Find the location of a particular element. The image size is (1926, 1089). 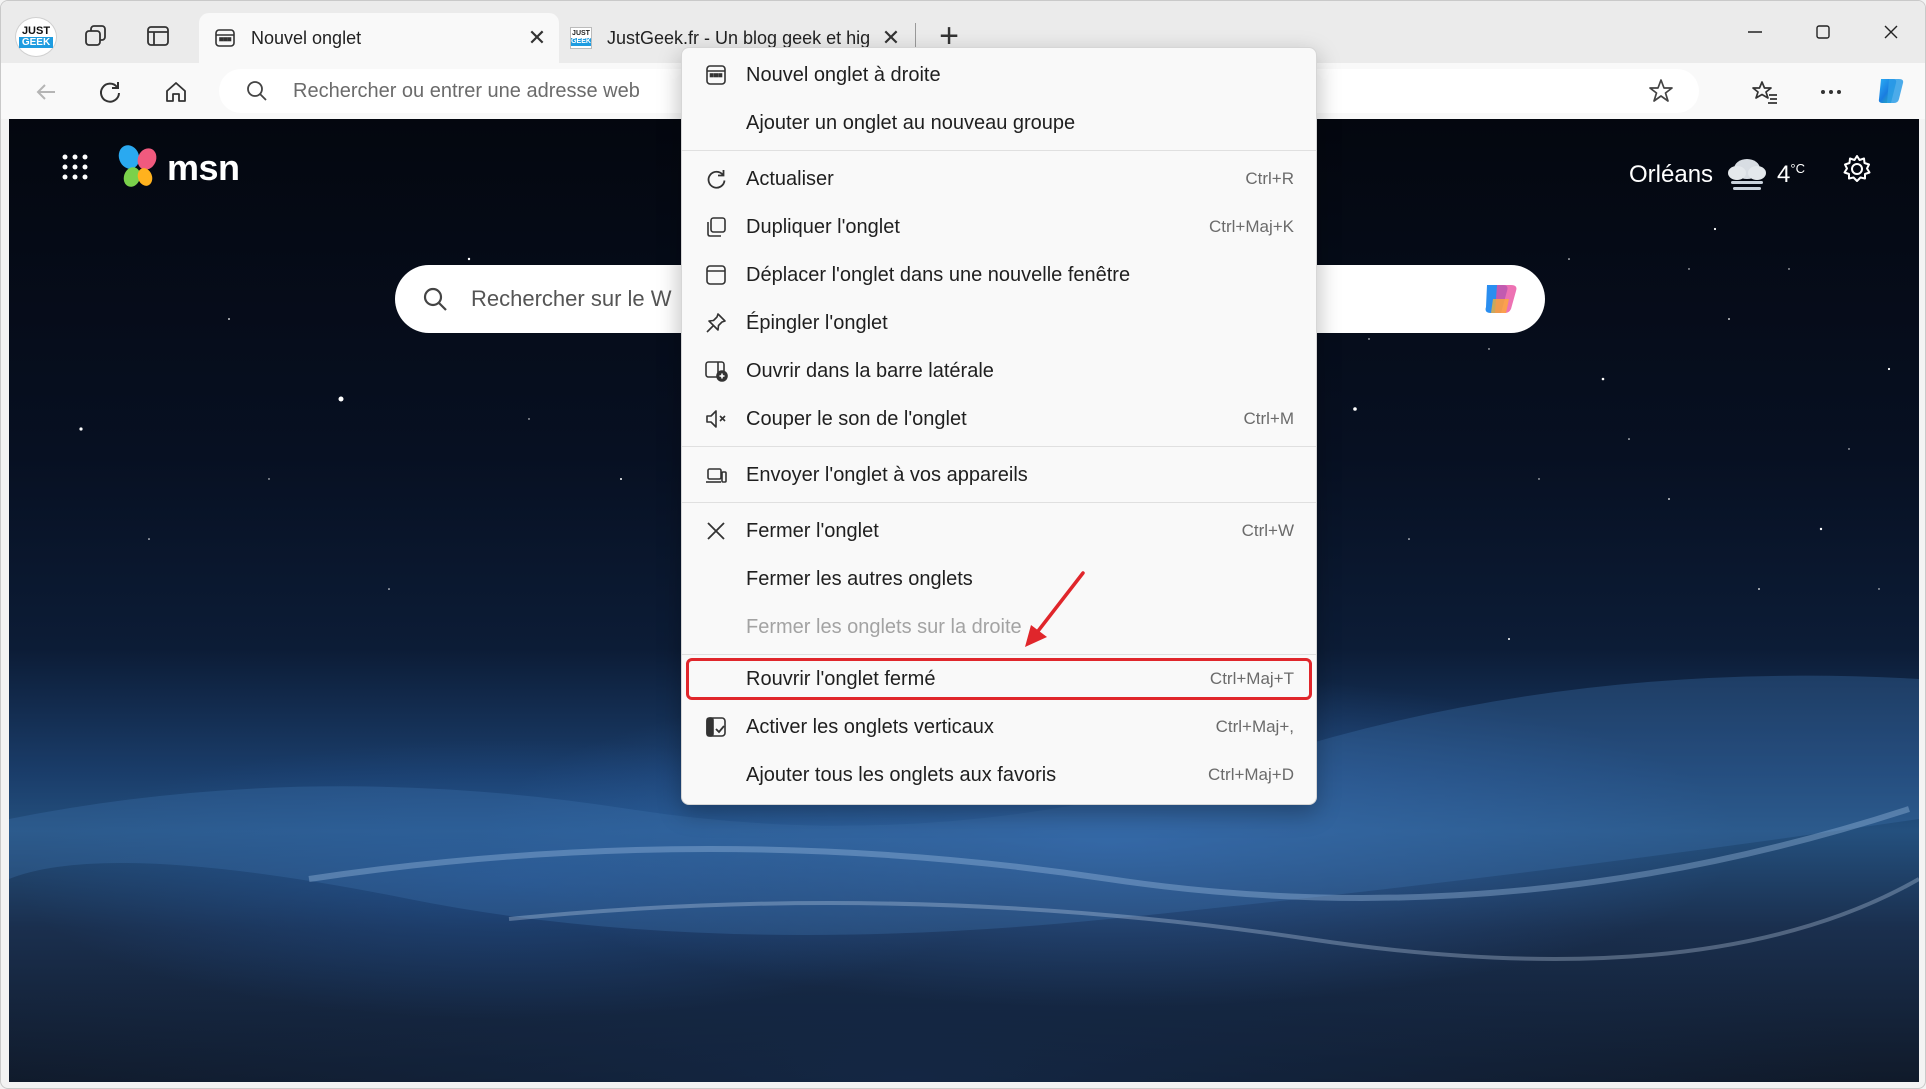

menu-item-label: Rouvrir l'onglet fermé is located at coordinates (841, 678).